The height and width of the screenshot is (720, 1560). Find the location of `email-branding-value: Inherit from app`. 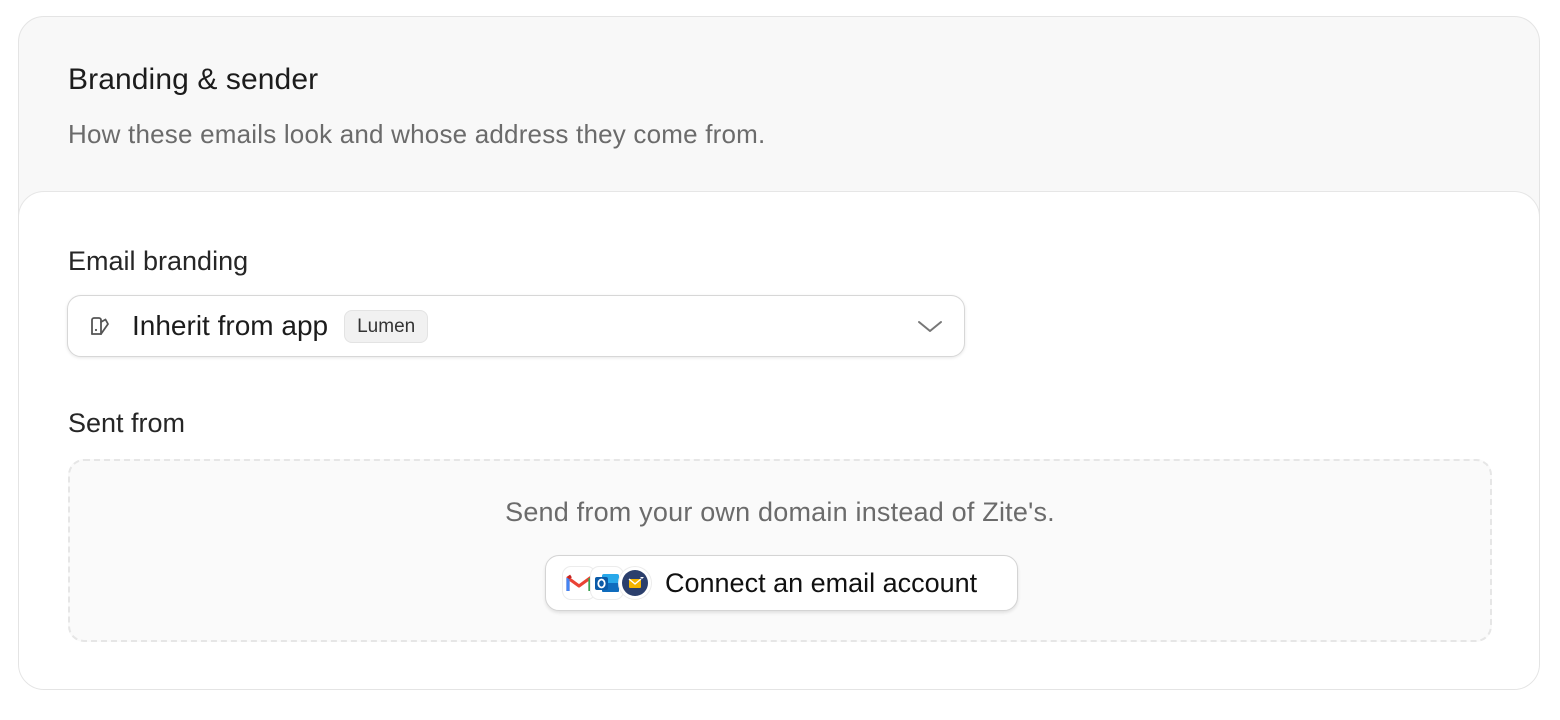

email-branding-value: Inherit from app is located at coordinates (230, 325).